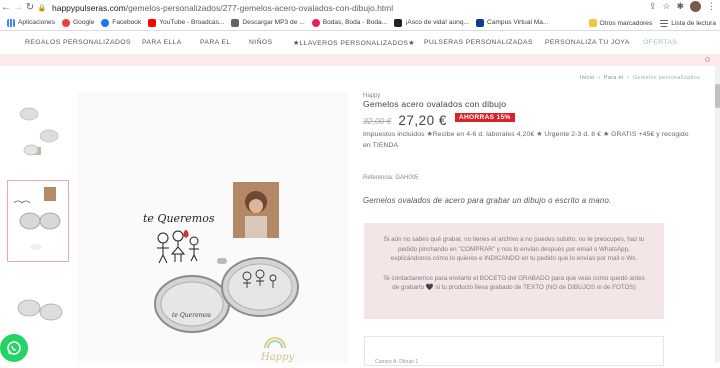  What do you see at coordinates (78, 42) in the screenshot?
I see `nav-regalos: REGALOS PERSONALIZADOS` at bounding box center [78, 42].